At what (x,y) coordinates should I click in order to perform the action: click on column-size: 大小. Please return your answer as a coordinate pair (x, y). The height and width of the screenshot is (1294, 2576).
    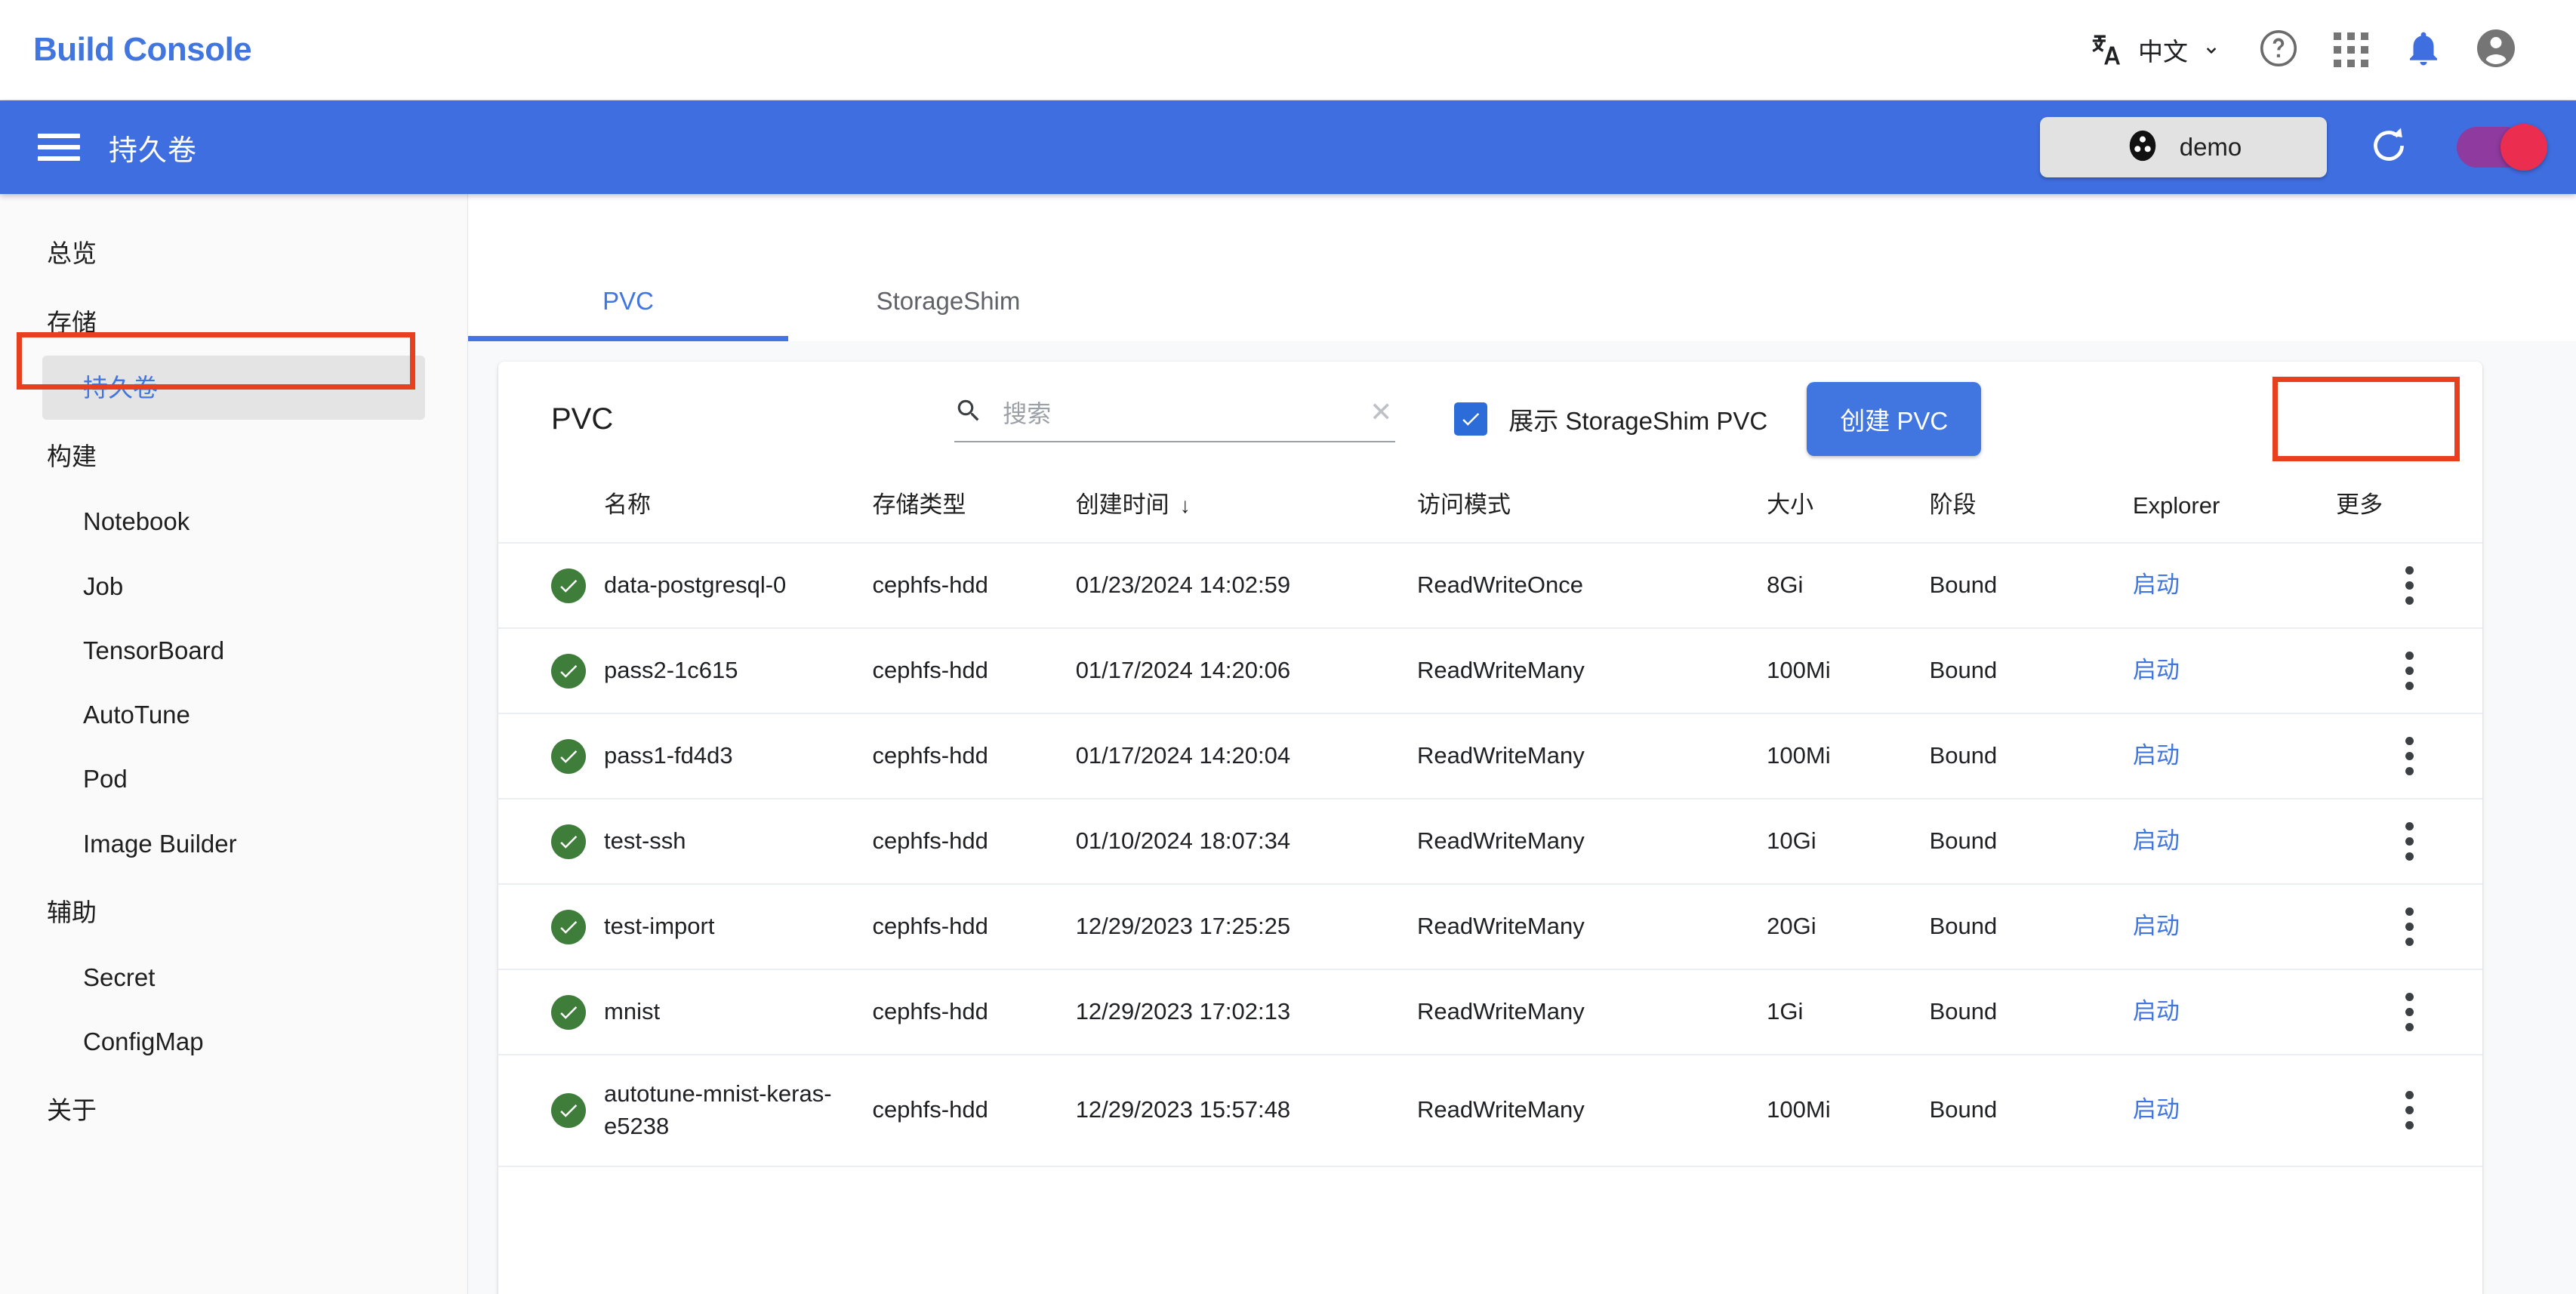
    Looking at the image, I should click on (1848, 510).